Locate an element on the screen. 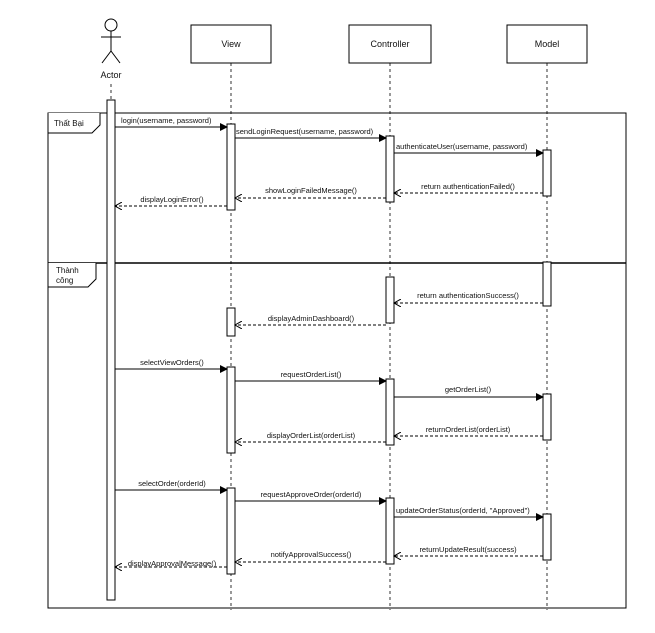 This screenshot has width=655, height=633. message-display-login-error: displayLoginError() is located at coordinates (171, 200).